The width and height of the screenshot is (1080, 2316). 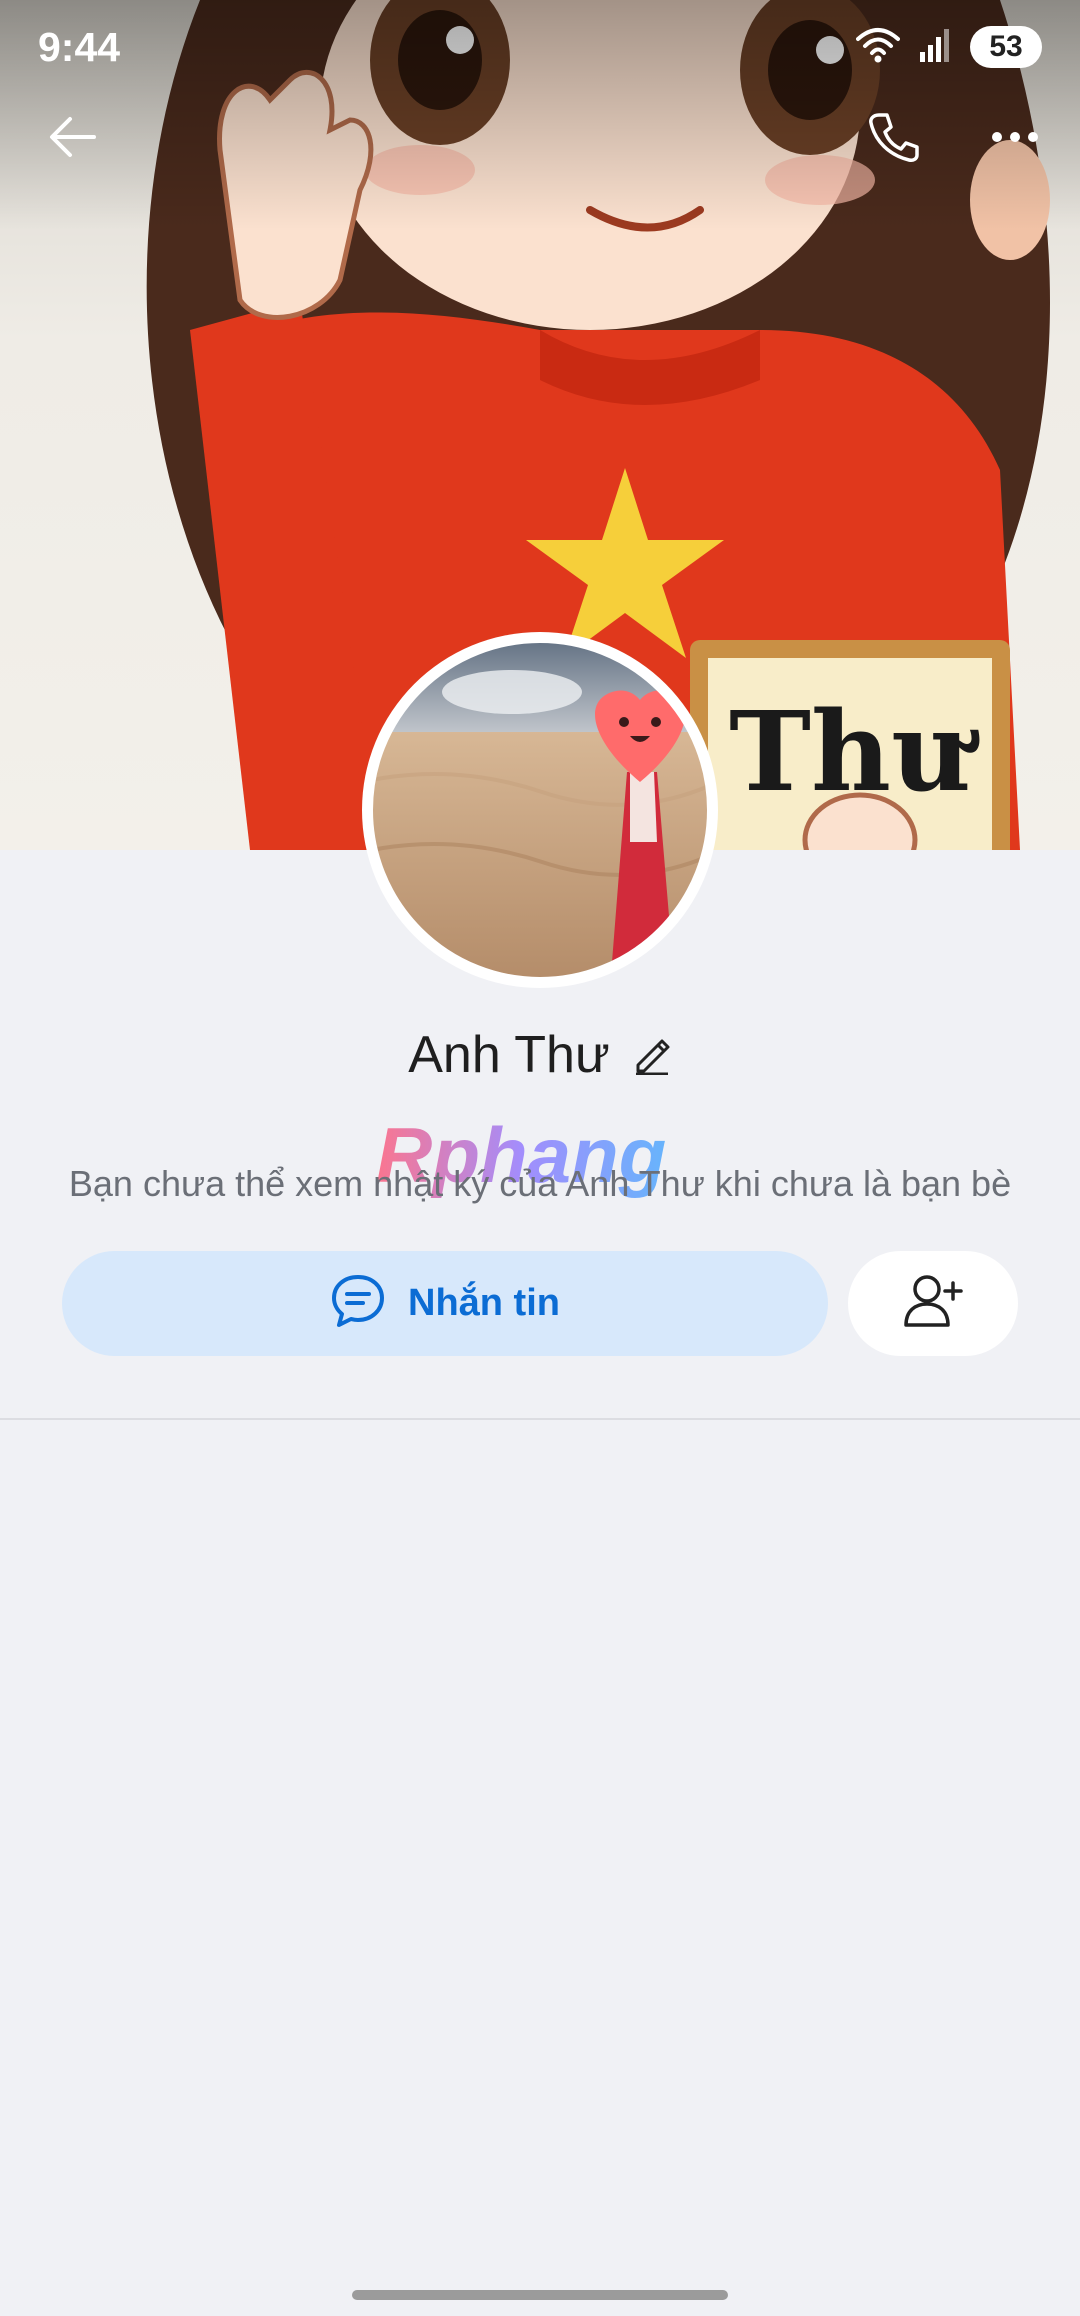 I want to click on phone-icon, so click(x=893, y=139).